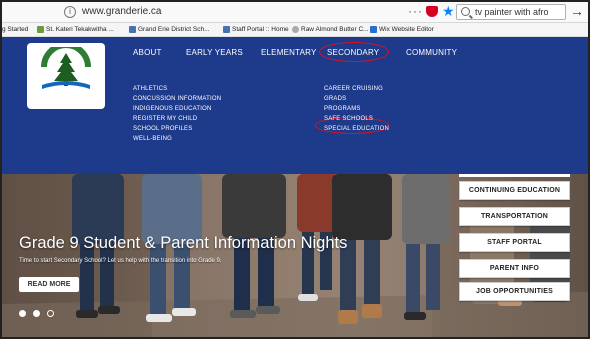  What do you see at coordinates (256, 29) in the screenshot?
I see `bookmark-item: Staff Portal :: Home` at bounding box center [256, 29].